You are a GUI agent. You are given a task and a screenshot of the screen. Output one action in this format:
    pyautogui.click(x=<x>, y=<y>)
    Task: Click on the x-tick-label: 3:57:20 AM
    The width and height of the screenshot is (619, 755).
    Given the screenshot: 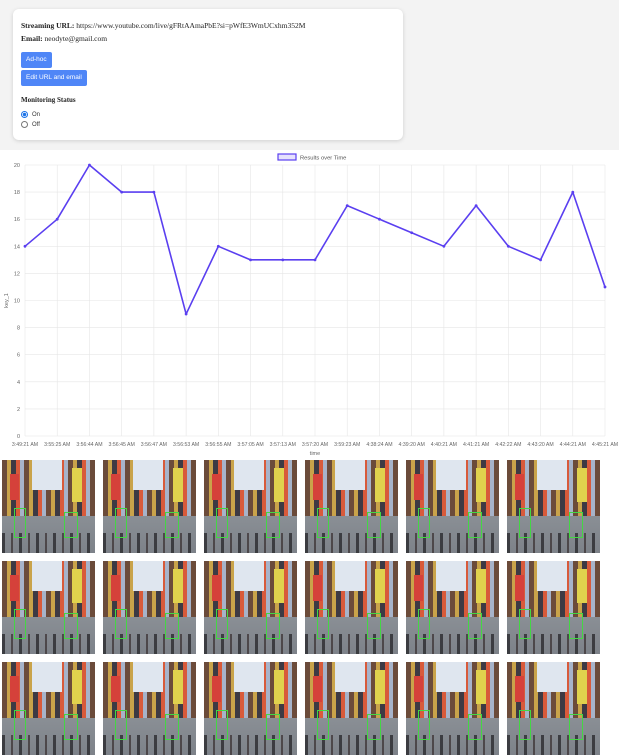 What is the action you would take?
    pyautogui.click(x=315, y=445)
    